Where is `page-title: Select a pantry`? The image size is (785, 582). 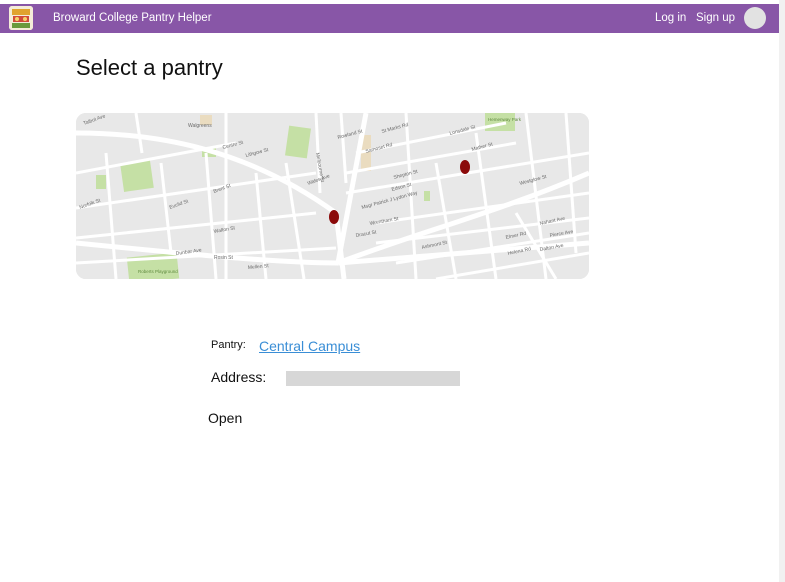
page-title: Select a pantry is located at coordinates (149, 67).